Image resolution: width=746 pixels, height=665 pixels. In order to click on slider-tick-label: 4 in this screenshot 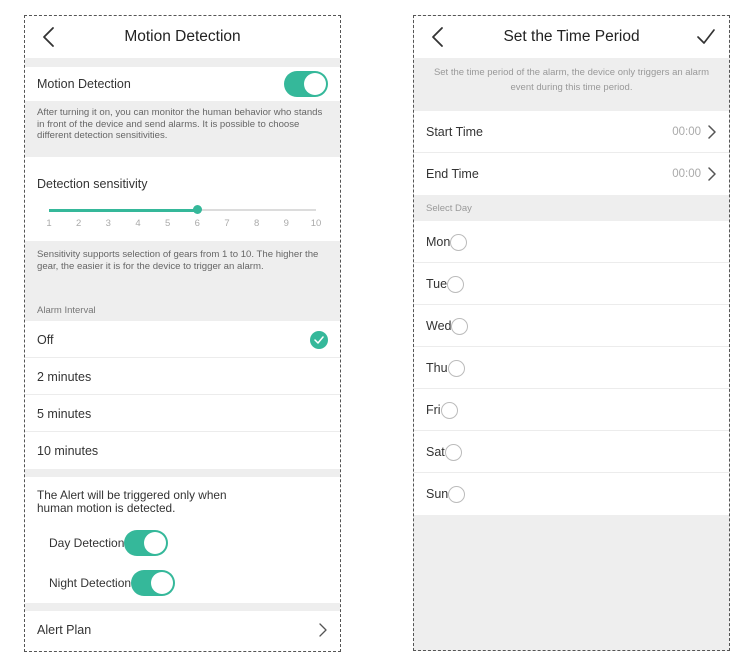, I will do `click(138, 223)`.